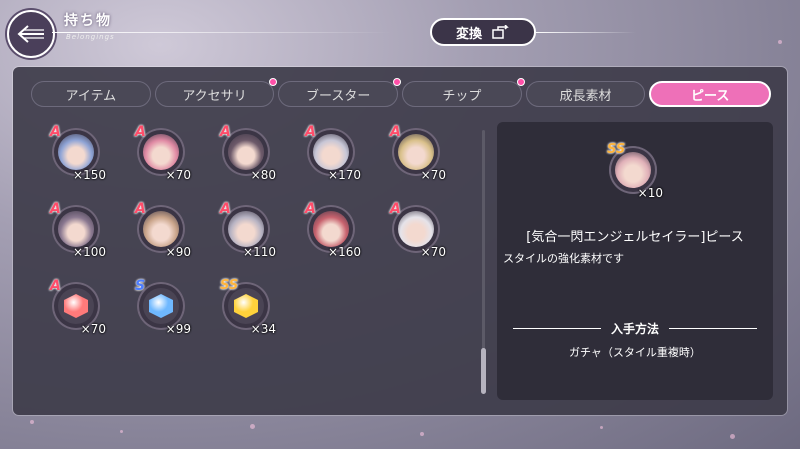 This screenshot has height=449, width=800. I want to click on item-description: スタイルの強化素材です, so click(563, 258).